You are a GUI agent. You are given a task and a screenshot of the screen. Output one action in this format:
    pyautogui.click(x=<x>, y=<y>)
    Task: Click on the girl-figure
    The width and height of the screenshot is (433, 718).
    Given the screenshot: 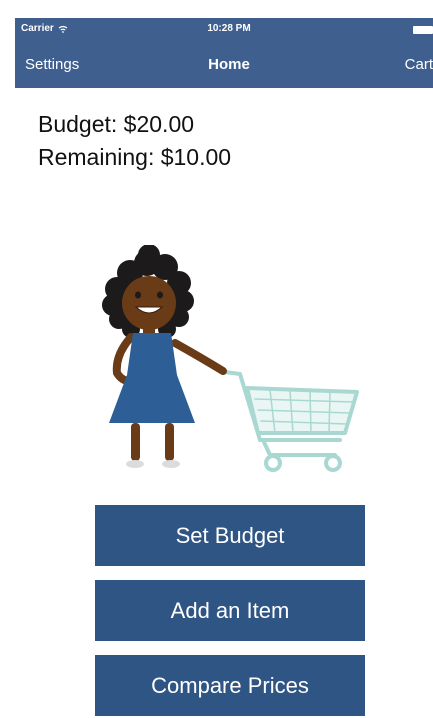 What is the action you would take?
    pyautogui.click(x=164, y=356)
    